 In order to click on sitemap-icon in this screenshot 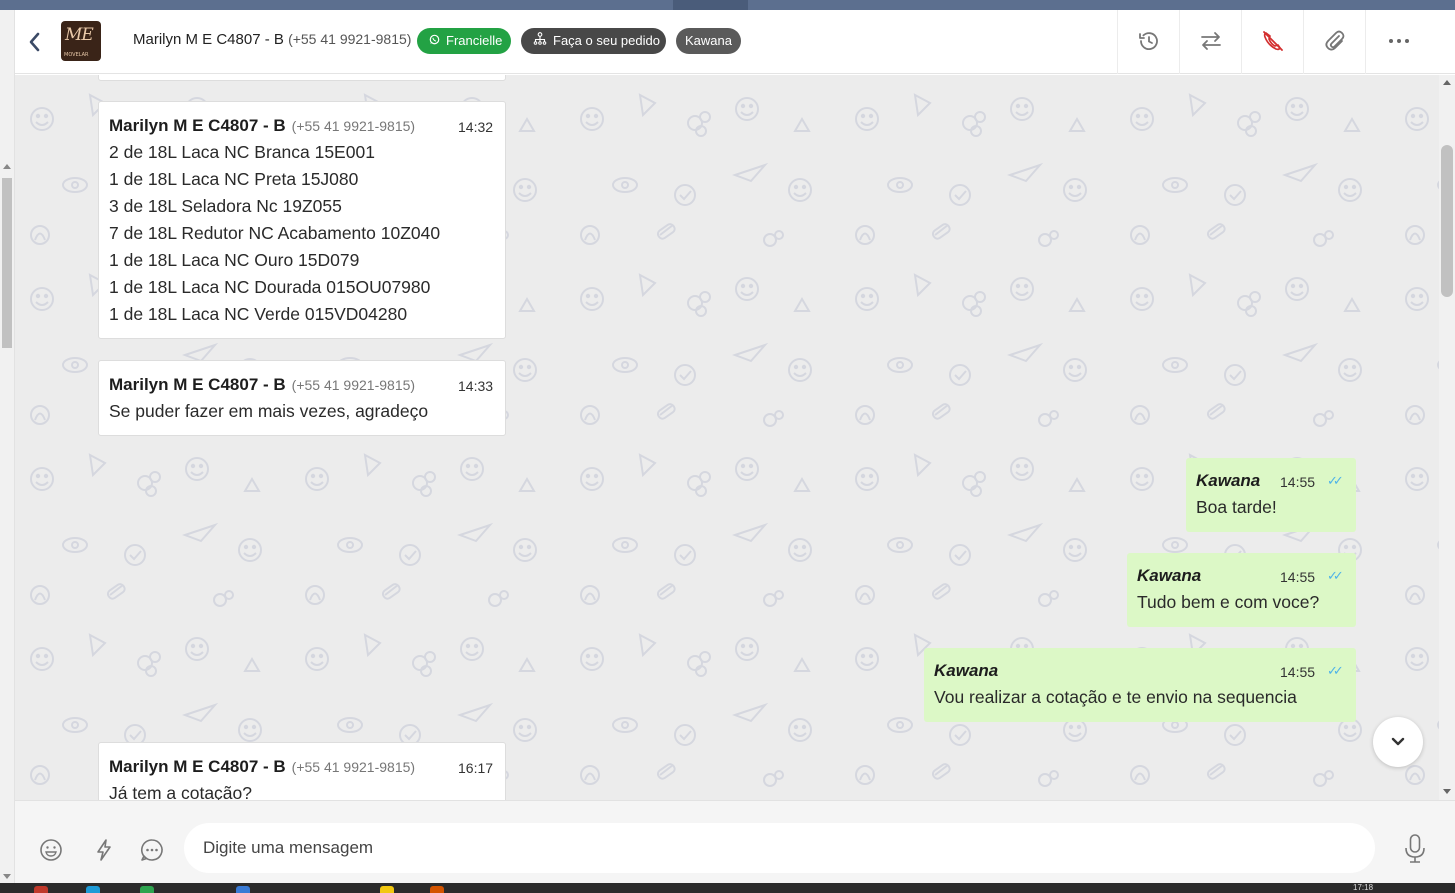, I will do `click(540, 41)`.